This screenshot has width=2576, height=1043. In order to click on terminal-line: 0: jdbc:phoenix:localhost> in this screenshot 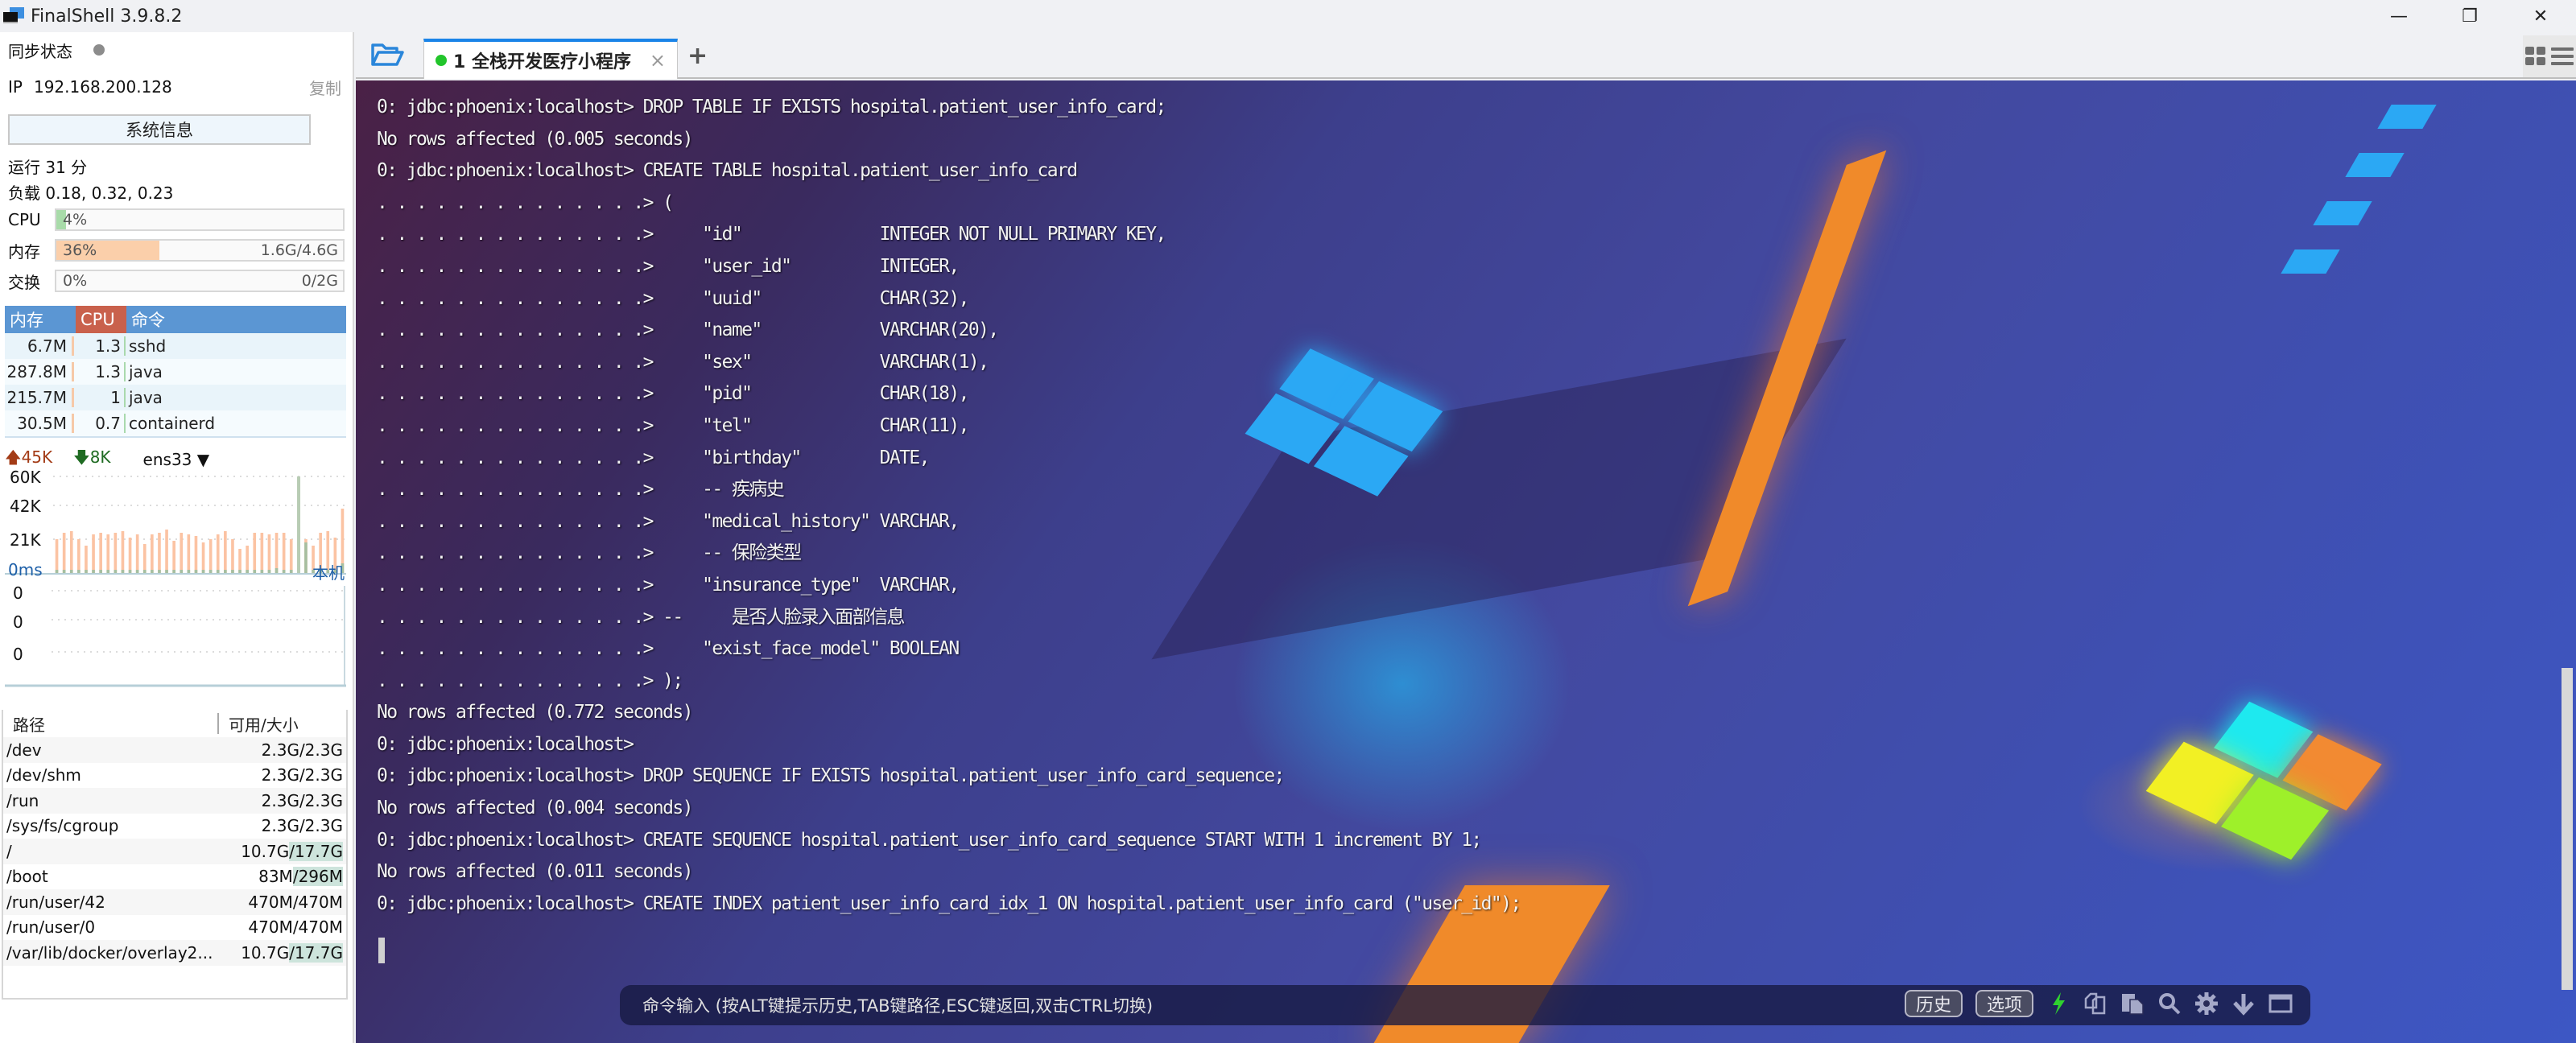, I will do `click(505, 744)`.